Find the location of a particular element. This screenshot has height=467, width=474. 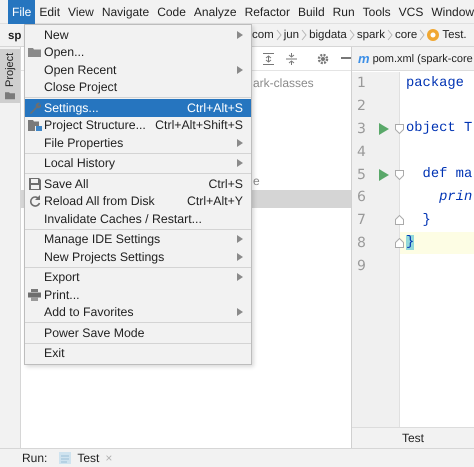

menu-item: Manage IDE Settings is located at coordinates (138, 239).